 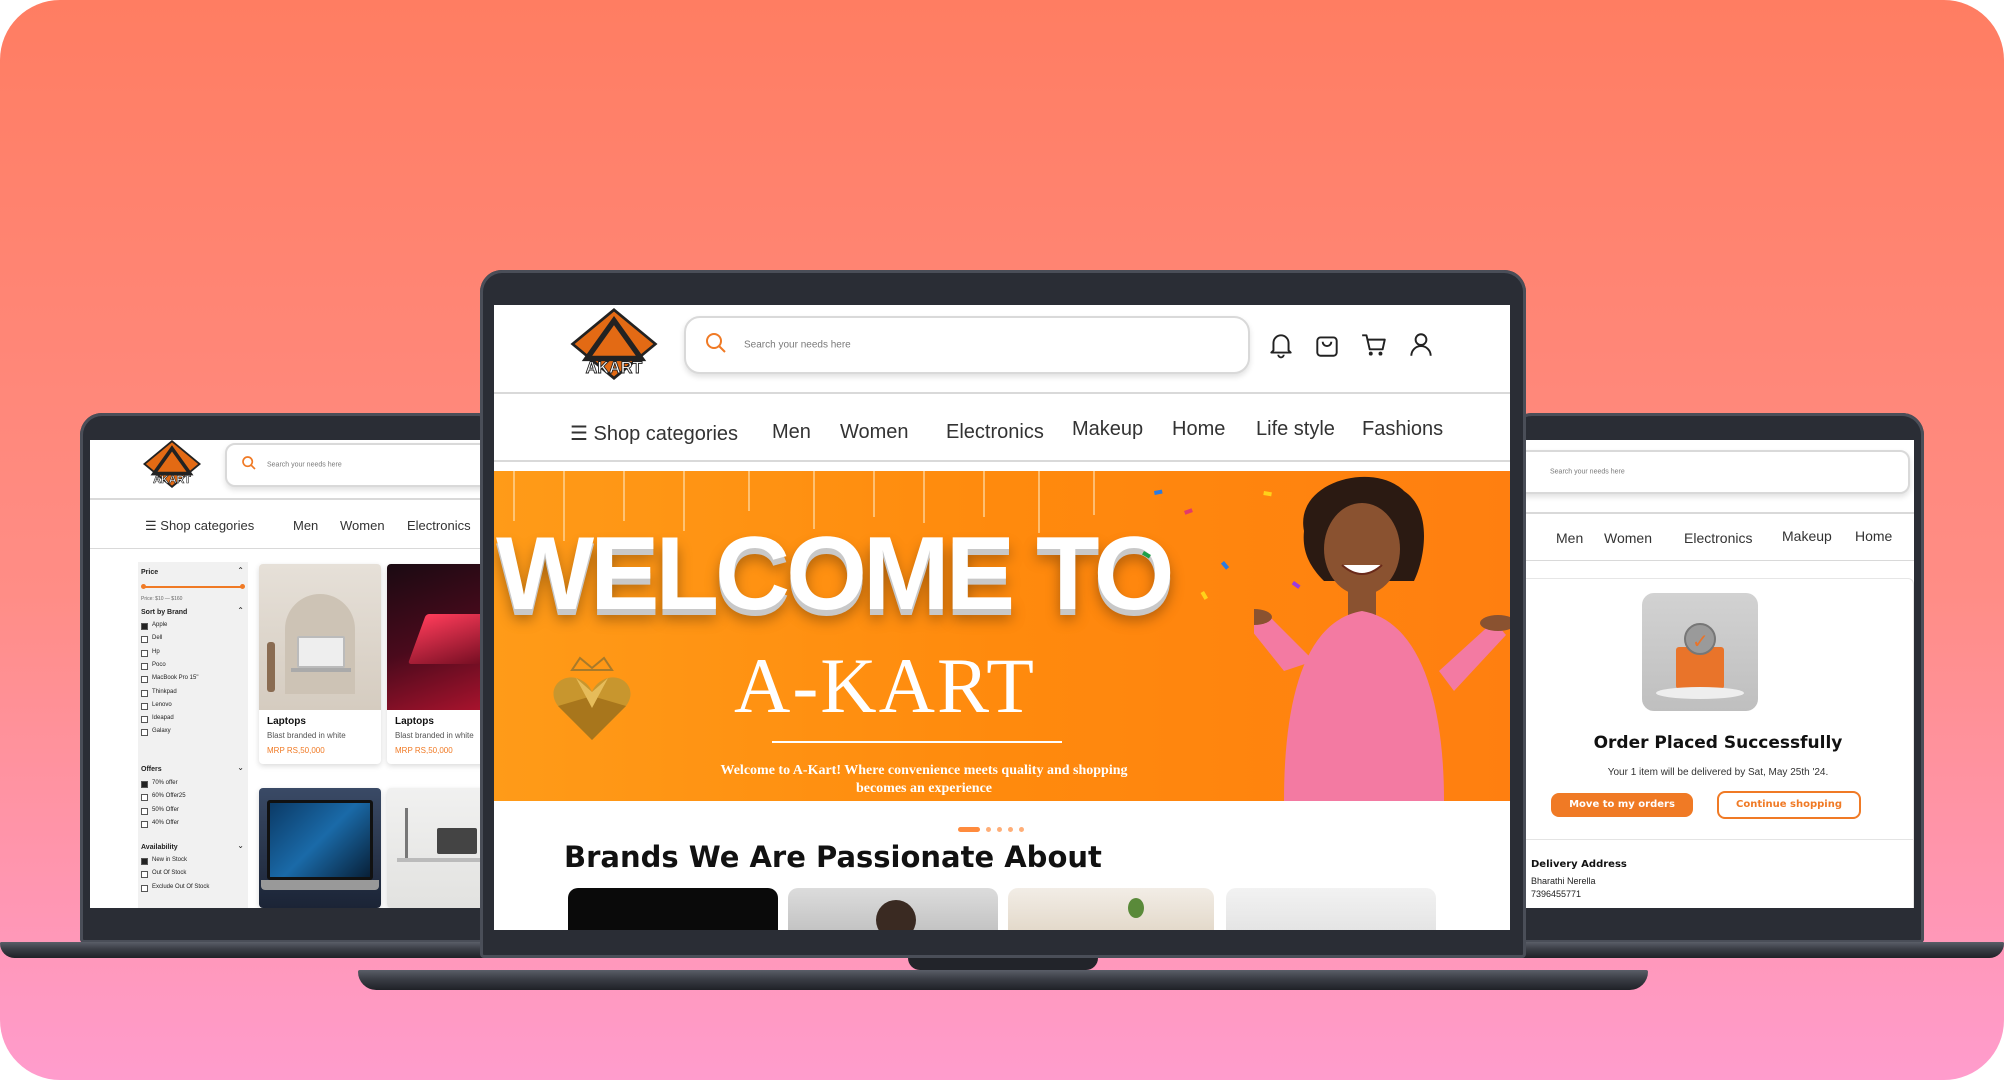 What do you see at coordinates (1327, 347) in the screenshot?
I see `shopping-bag-icon` at bounding box center [1327, 347].